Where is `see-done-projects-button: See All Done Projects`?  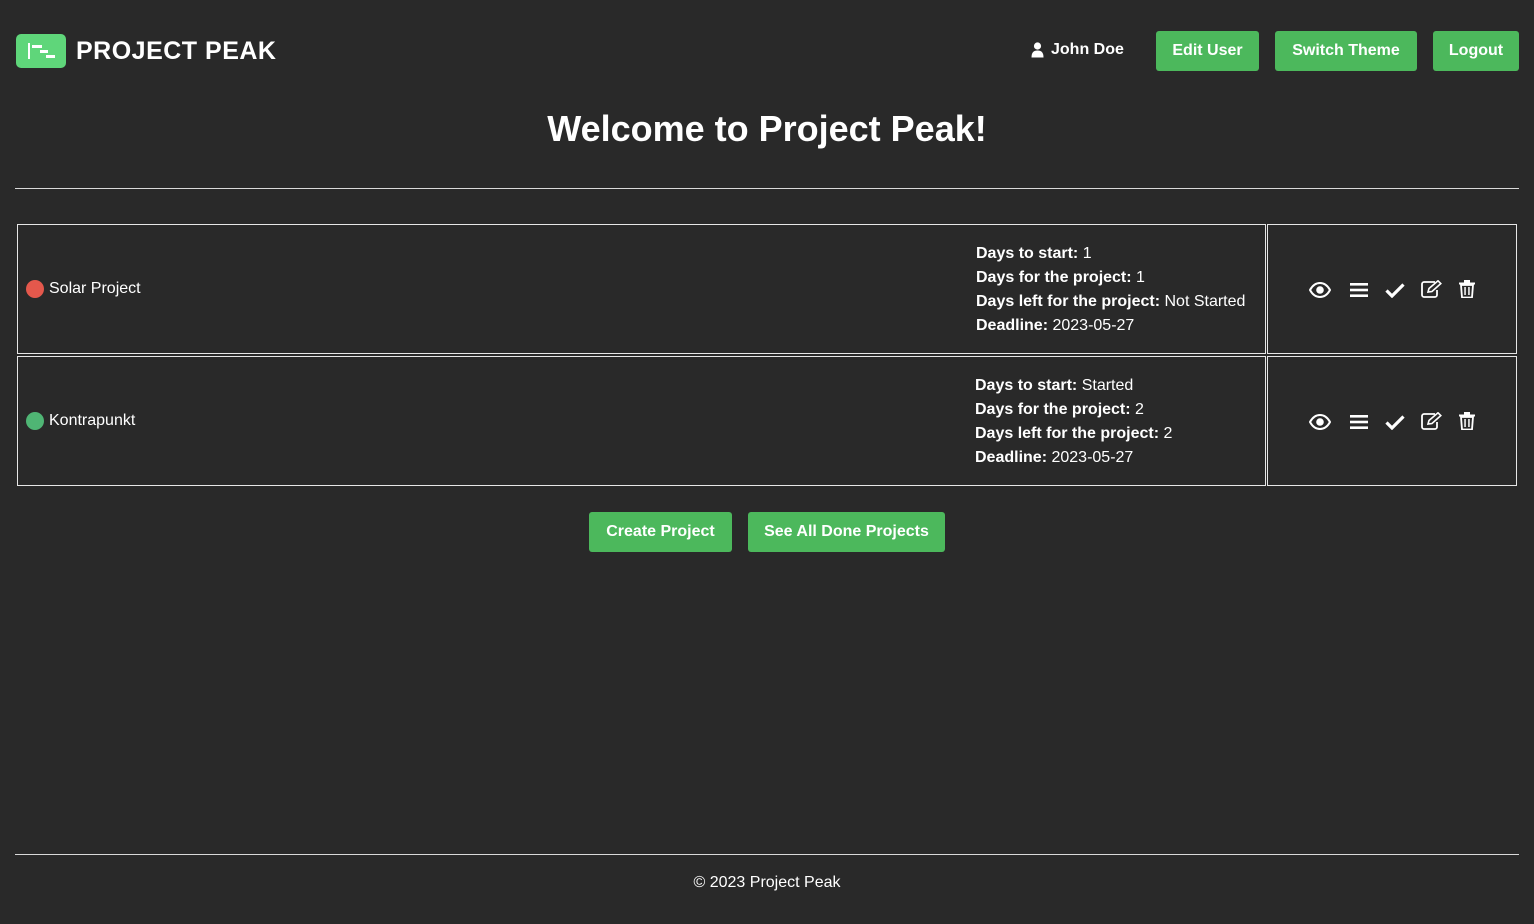 see-done-projects-button: See All Done Projects is located at coordinates (846, 532).